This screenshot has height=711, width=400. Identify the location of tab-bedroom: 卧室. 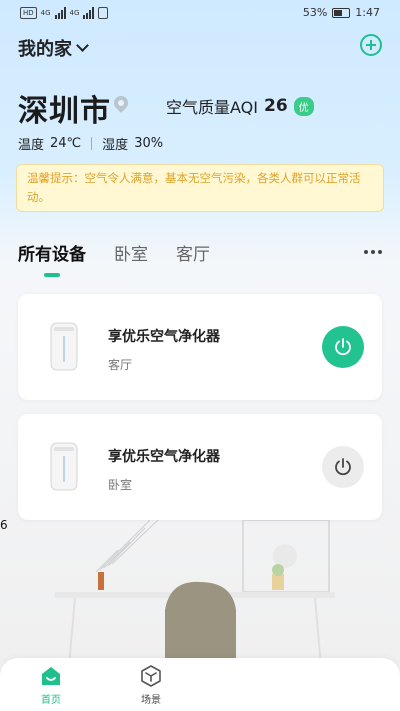
(131, 252).